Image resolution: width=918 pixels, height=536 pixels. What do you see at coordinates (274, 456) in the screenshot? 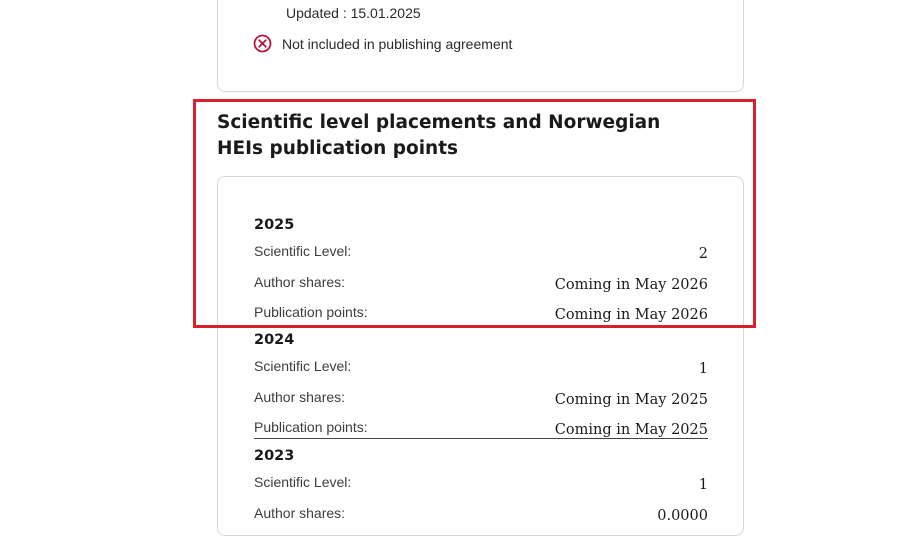
I see `year-title: 2023` at bounding box center [274, 456].